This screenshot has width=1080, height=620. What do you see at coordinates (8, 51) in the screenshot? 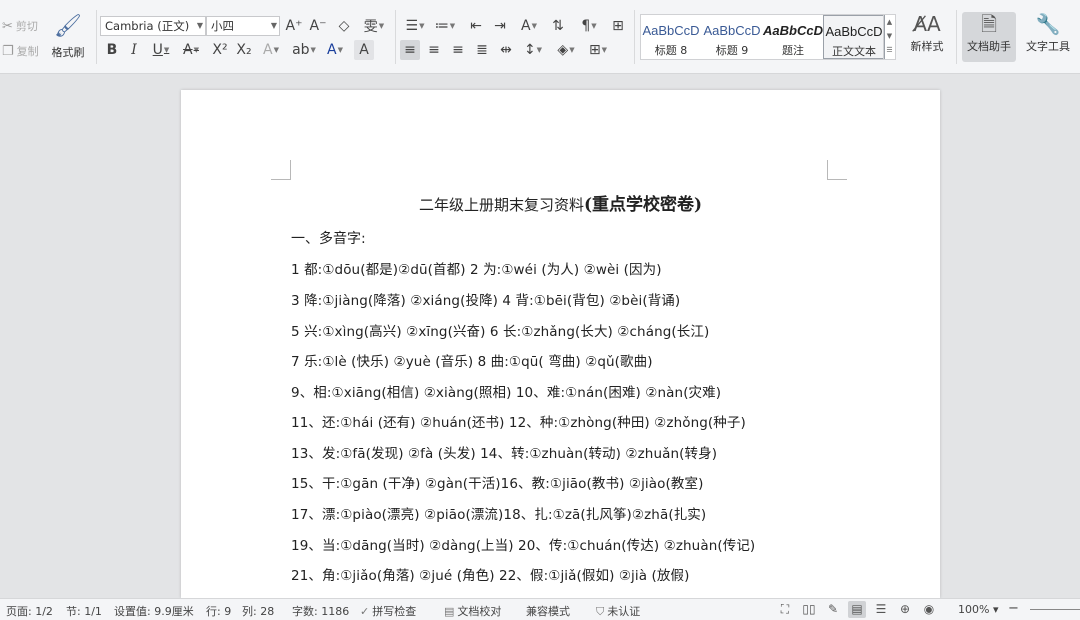
I see `copy-icon: ❐` at bounding box center [8, 51].